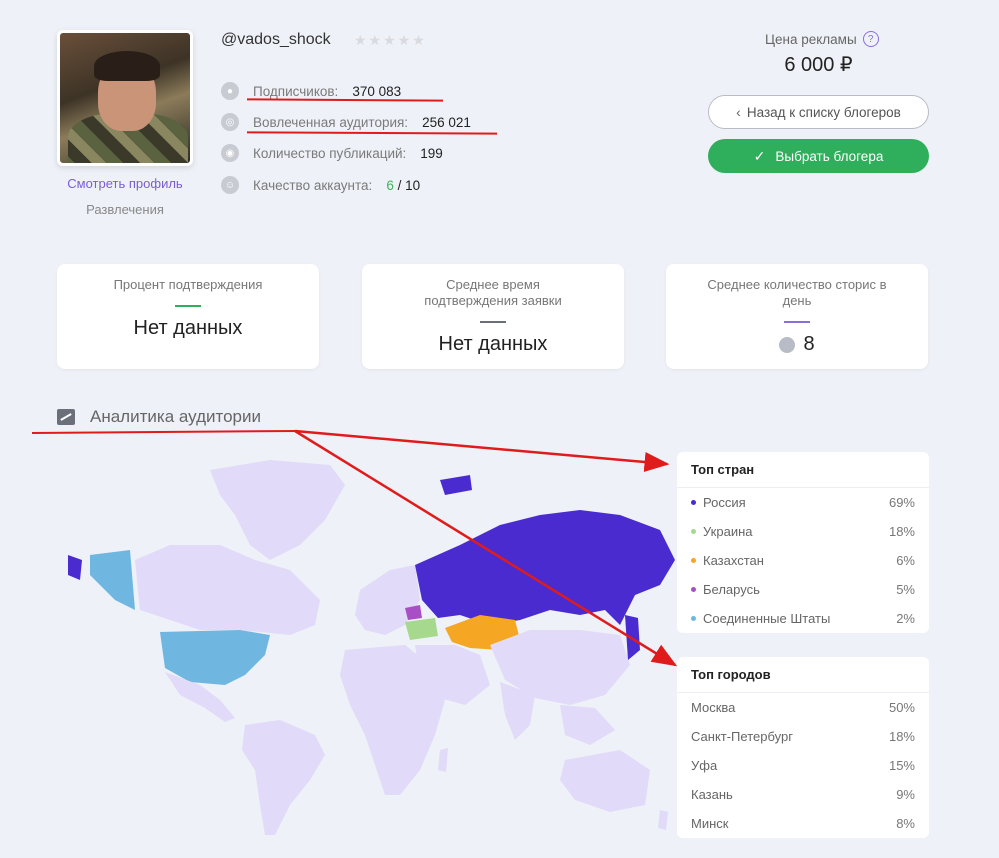 The image size is (999, 858). Describe the element at coordinates (712, 794) in the screenshot. I see `city-name: Казань` at that location.